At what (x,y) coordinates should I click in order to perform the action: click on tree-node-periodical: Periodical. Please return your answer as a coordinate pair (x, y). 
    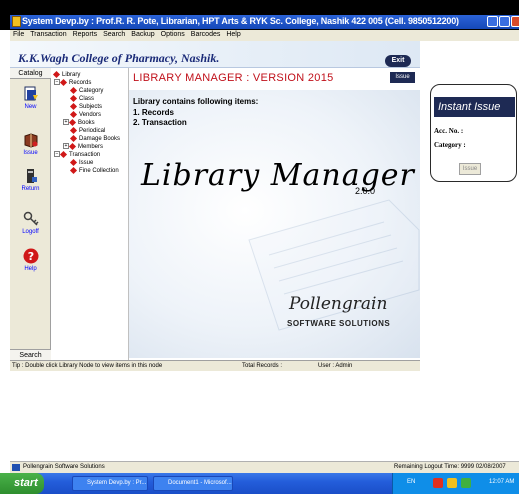
    Looking at the image, I should click on (87, 130).